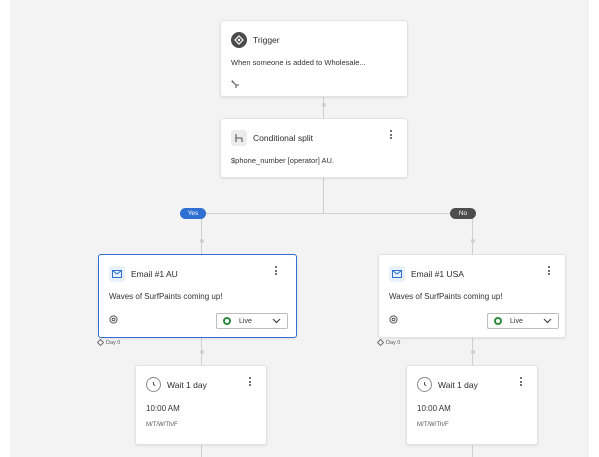 The width and height of the screenshot is (599, 457). What do you see at coordinates (391, 134) in the screenshot?
I see `split-menu-icon` at bounding box center [391, 134].